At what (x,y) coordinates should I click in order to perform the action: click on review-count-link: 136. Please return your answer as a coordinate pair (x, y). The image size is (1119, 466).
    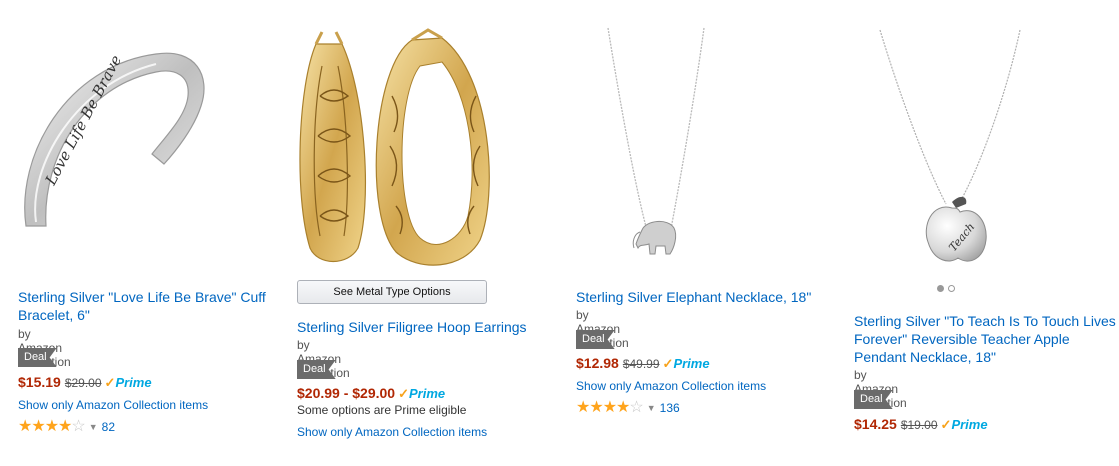
    Looking at the image, I should click on (670, 408).